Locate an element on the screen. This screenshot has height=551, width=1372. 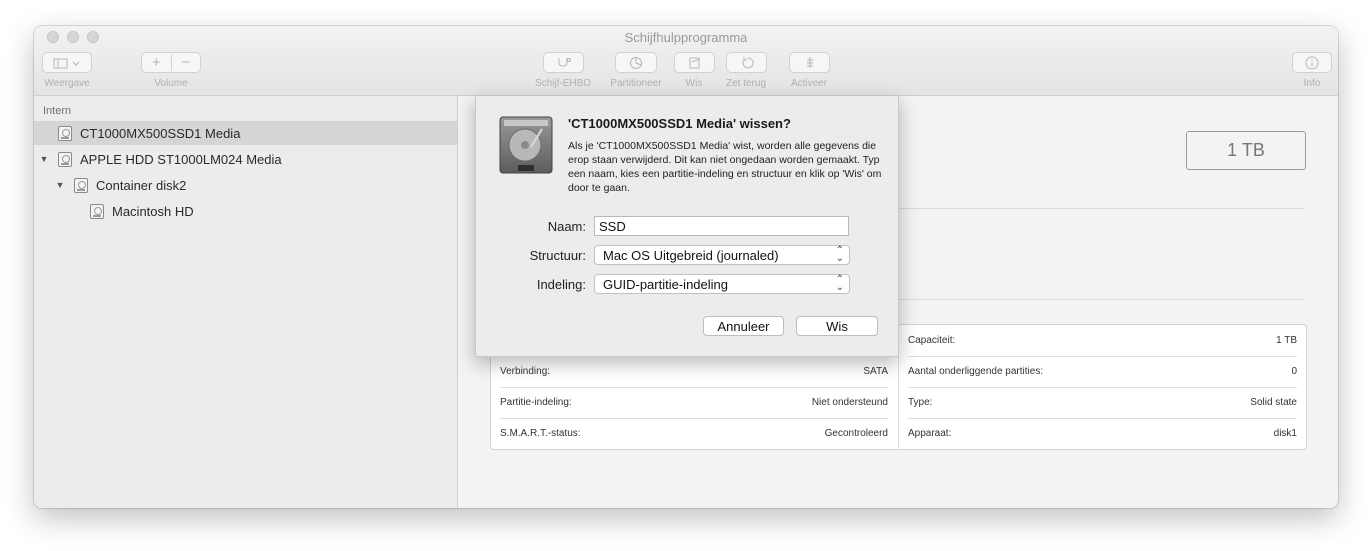
sidebar-item-container: ▼ Container disk2 is located at coordinates (245, 185).